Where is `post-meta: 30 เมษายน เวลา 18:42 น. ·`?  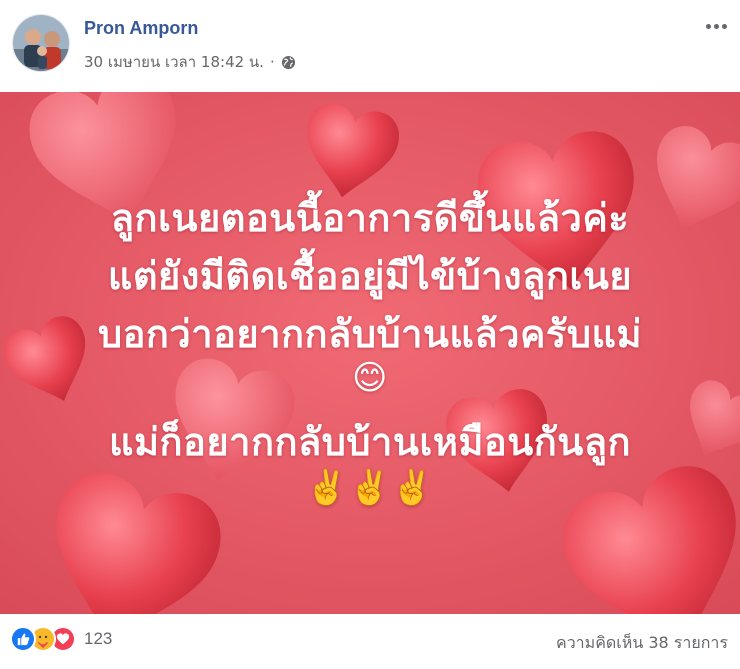
post-meta: 30 เมษายน เวลา 18:42 น. · is located at coordinates (190, 62).